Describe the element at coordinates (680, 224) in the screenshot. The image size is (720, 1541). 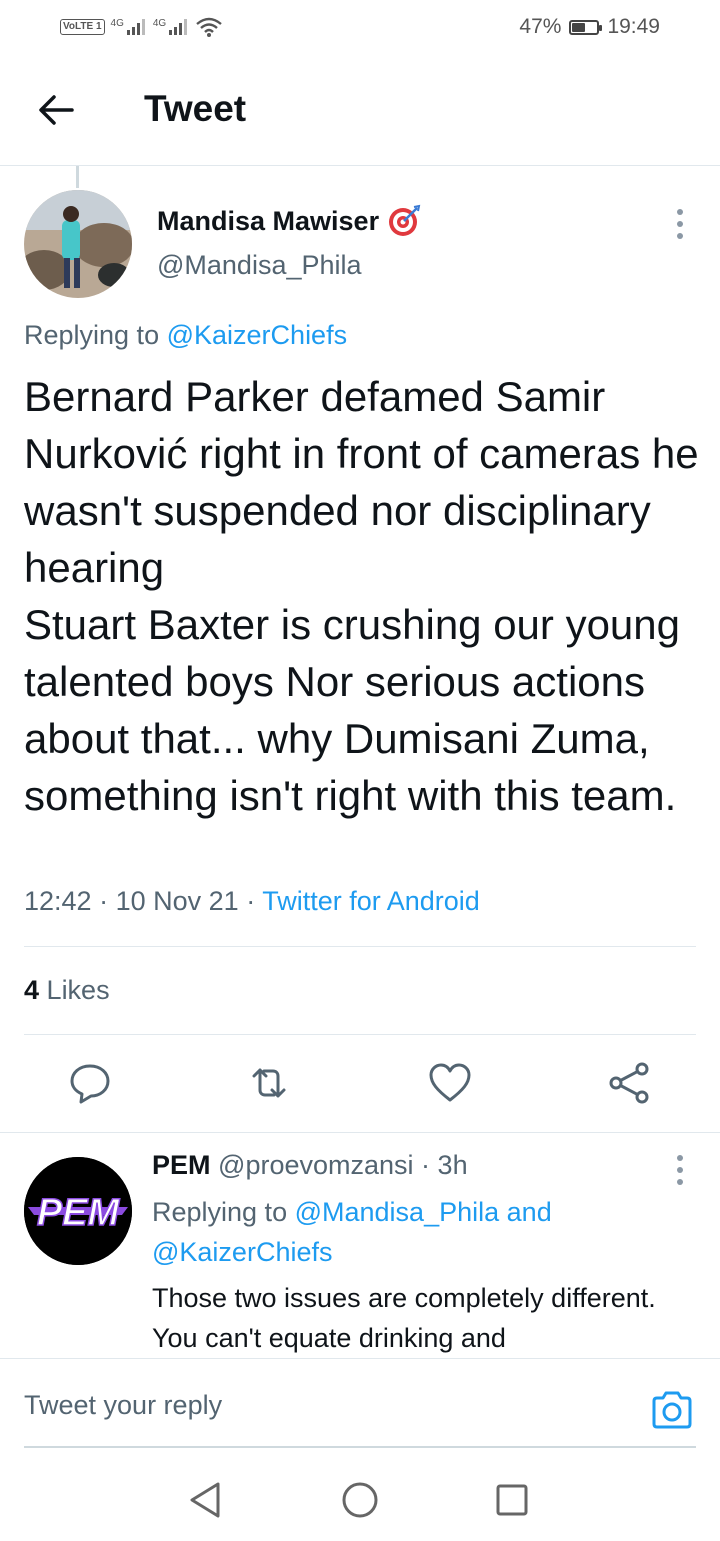
I see `more-options-icon` at that location.